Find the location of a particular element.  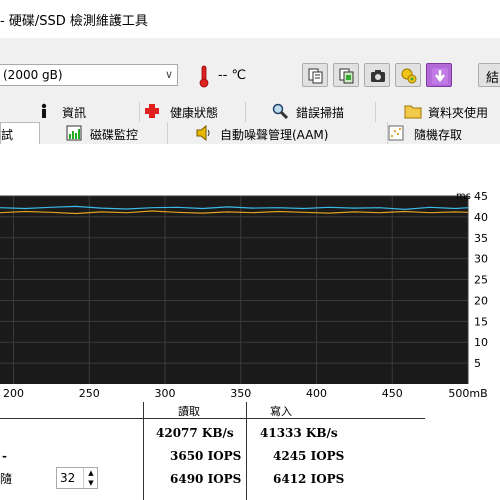

health-cross-icon is located at coordinates (152, 112).